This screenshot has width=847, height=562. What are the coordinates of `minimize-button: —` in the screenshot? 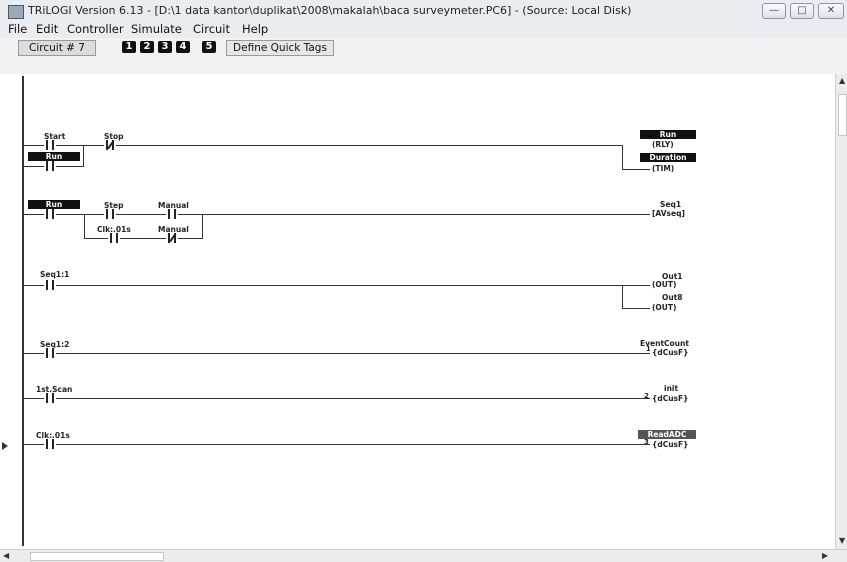 It's located at (774, 11).